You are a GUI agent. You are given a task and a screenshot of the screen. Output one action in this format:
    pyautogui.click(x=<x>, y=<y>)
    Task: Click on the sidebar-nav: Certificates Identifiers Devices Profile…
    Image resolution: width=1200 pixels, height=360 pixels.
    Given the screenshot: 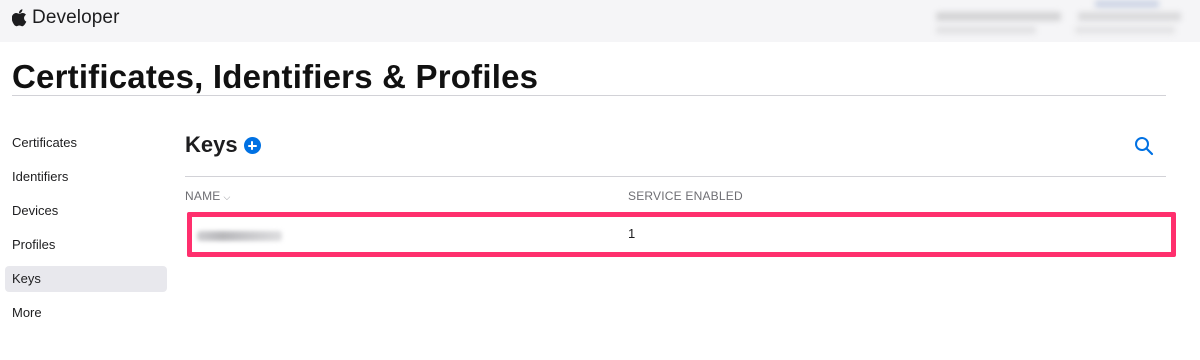 What is the action you would take?
    pyautogui.click(x=86, y=232)
    